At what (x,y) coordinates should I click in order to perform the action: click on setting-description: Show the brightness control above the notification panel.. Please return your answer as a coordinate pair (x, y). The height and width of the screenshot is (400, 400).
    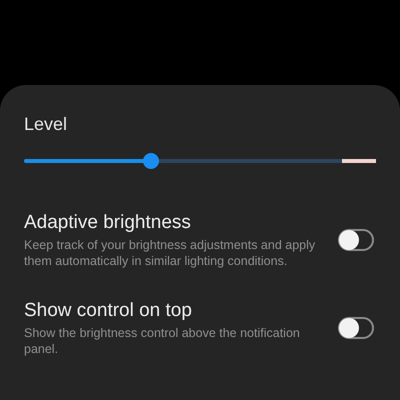
    Looking at the image, I should click on (162, 341).